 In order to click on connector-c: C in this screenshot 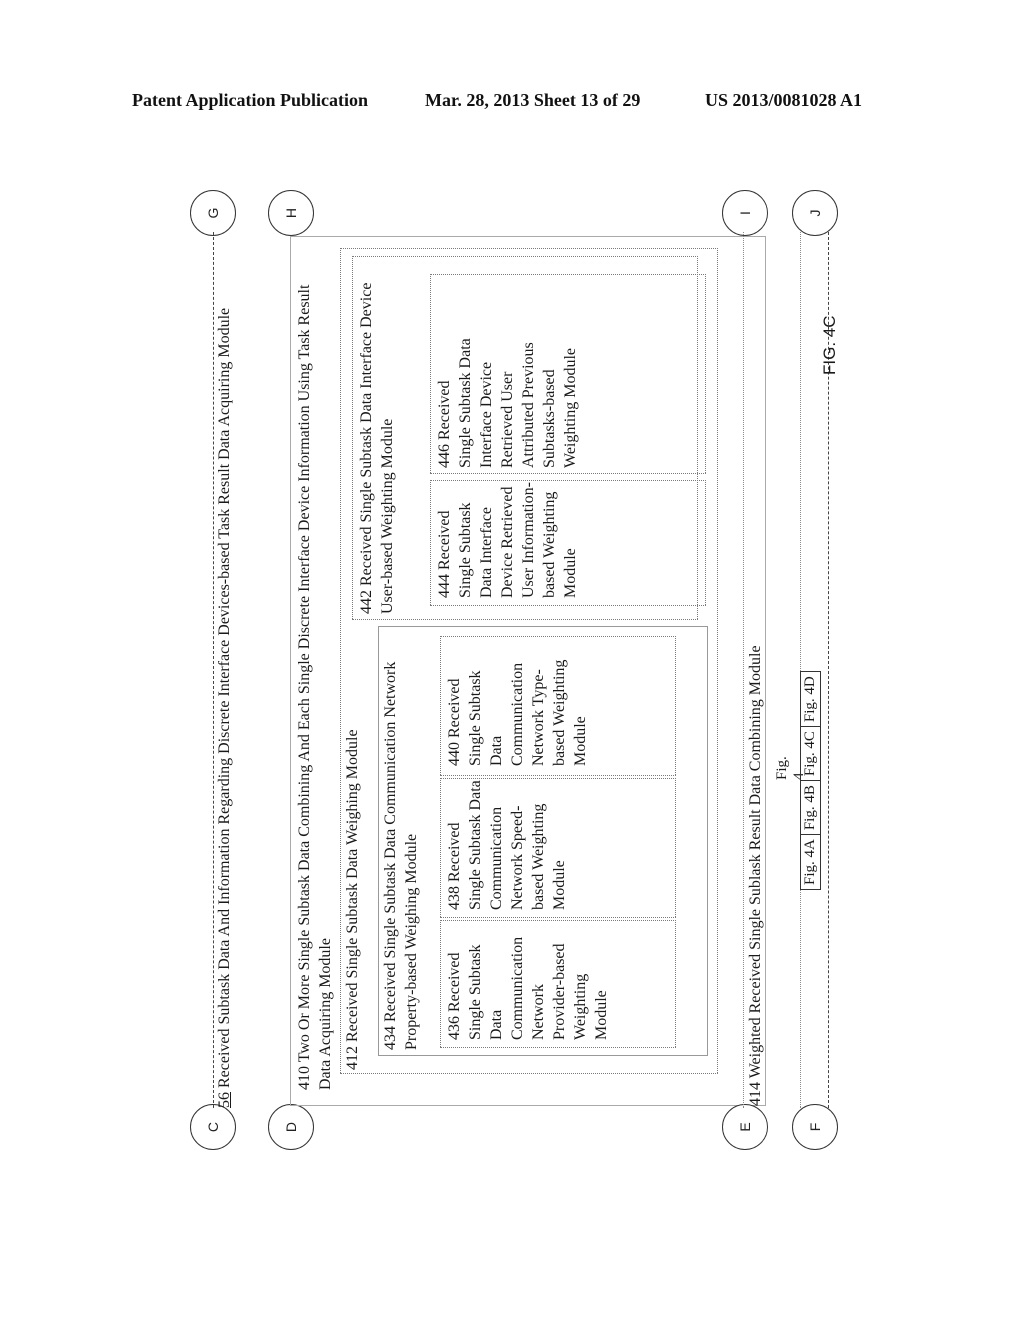, I will do `click(213, 1127)`.